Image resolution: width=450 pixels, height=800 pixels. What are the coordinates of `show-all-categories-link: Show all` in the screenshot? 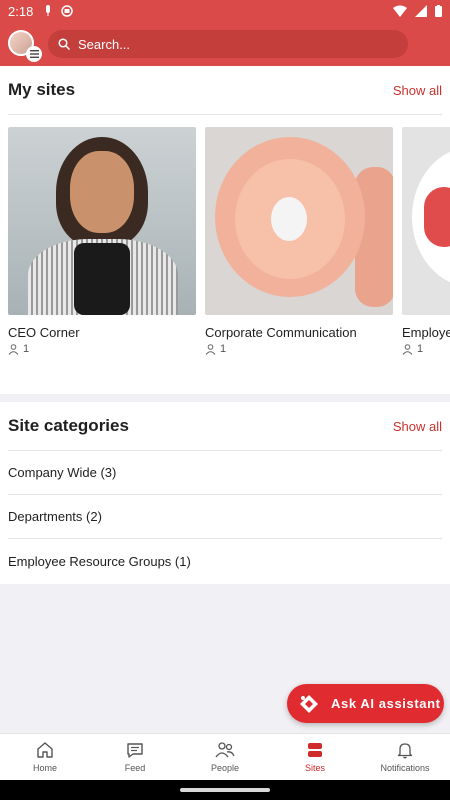 It's located at (417, 426).